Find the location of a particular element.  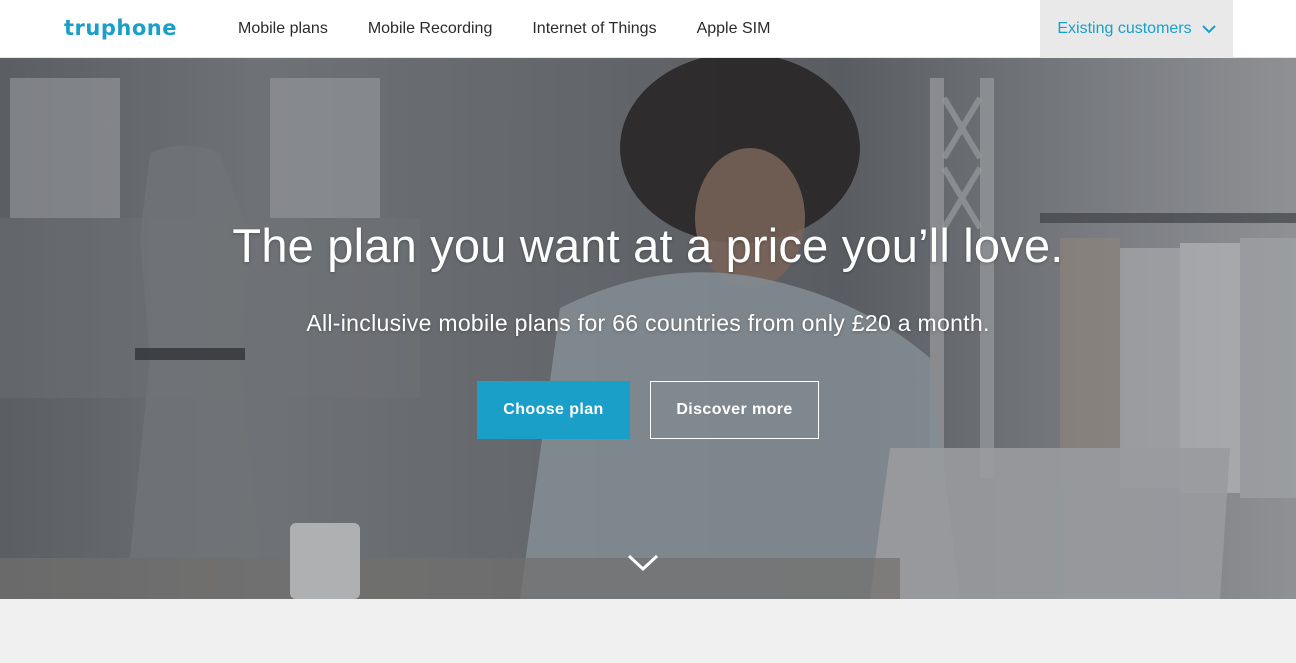

nav-apple-sim: Apple SIM is located at coordinates (734, 29).